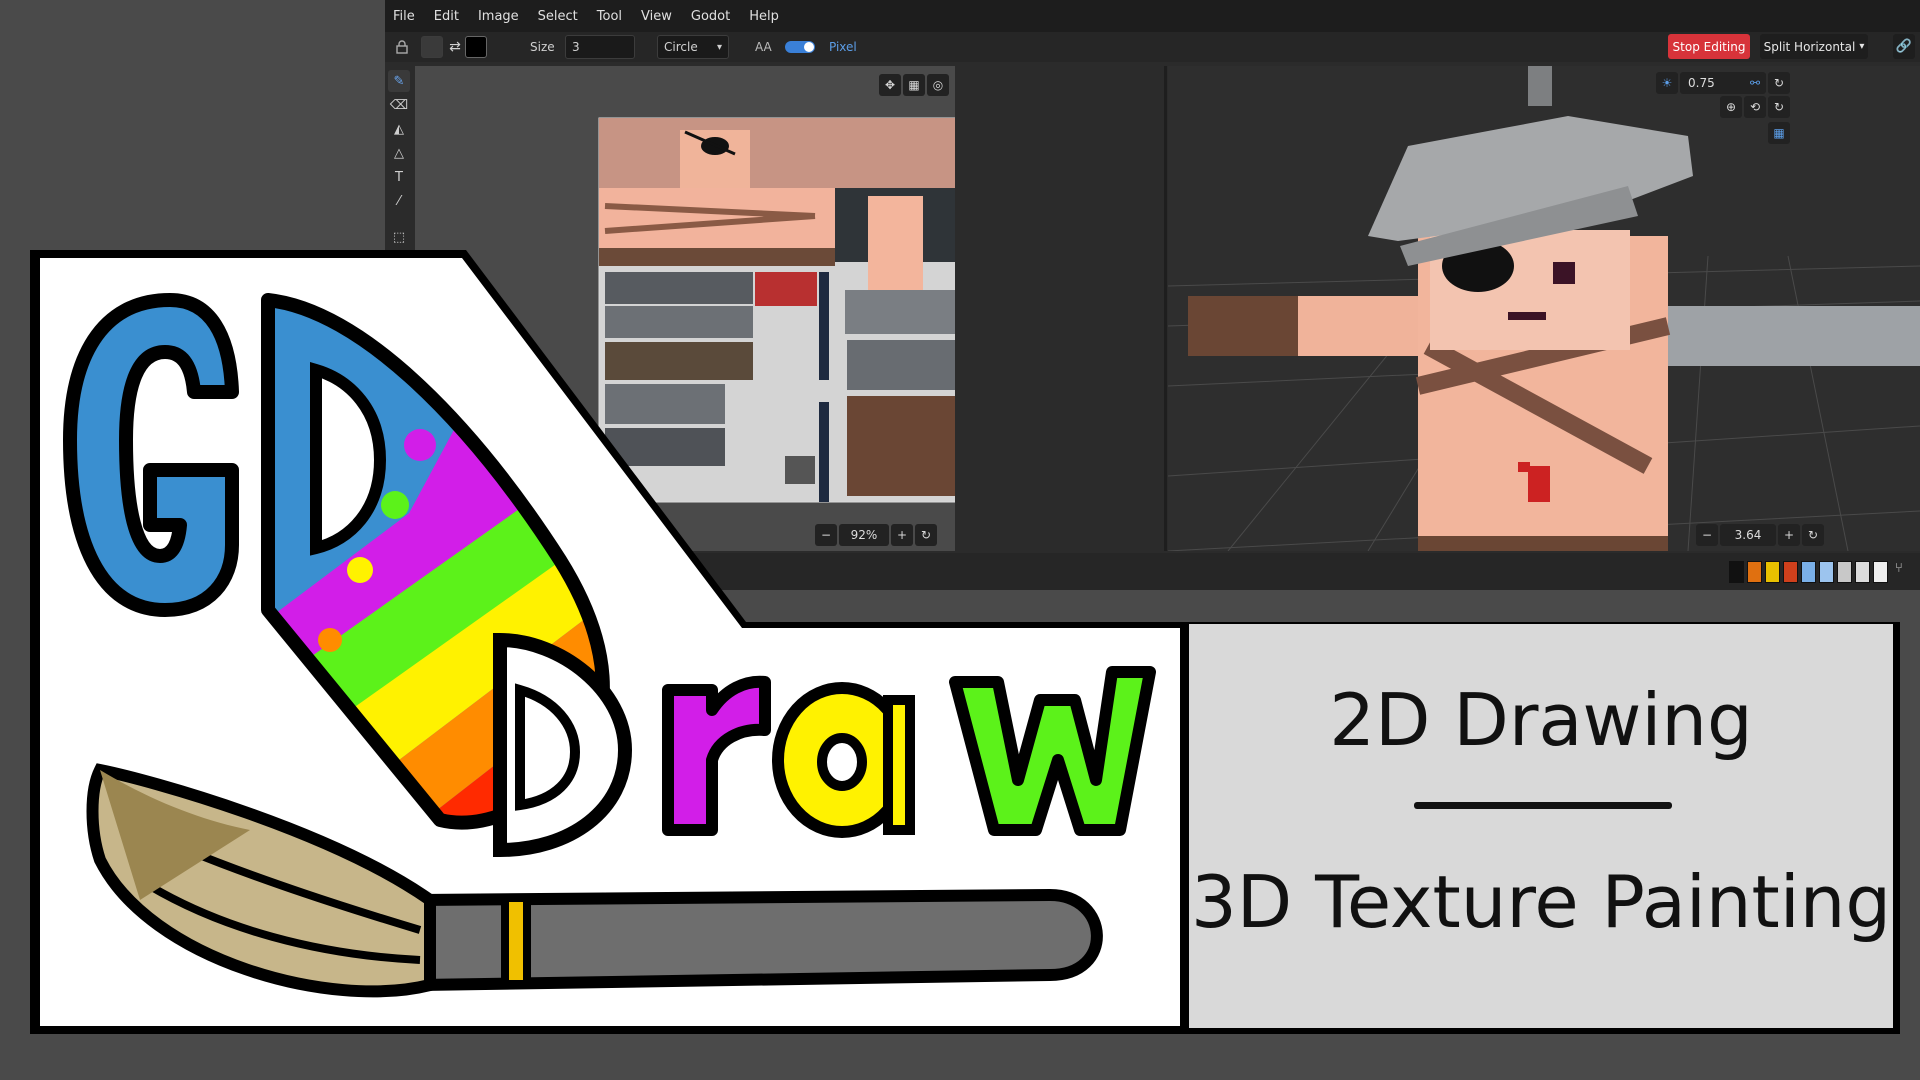 This screenshot has height=1080, width=1920. What do you see at coordinates (1543, 805) in the screenshot?
I see `info-divider` at bounding box center [1543, 805].